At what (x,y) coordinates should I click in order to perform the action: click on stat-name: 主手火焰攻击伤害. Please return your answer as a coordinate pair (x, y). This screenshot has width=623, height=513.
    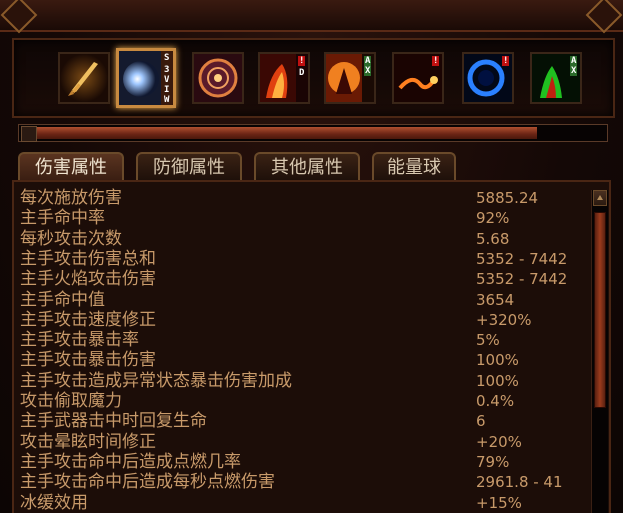
    Looking at the image, I should click on (88, 279).